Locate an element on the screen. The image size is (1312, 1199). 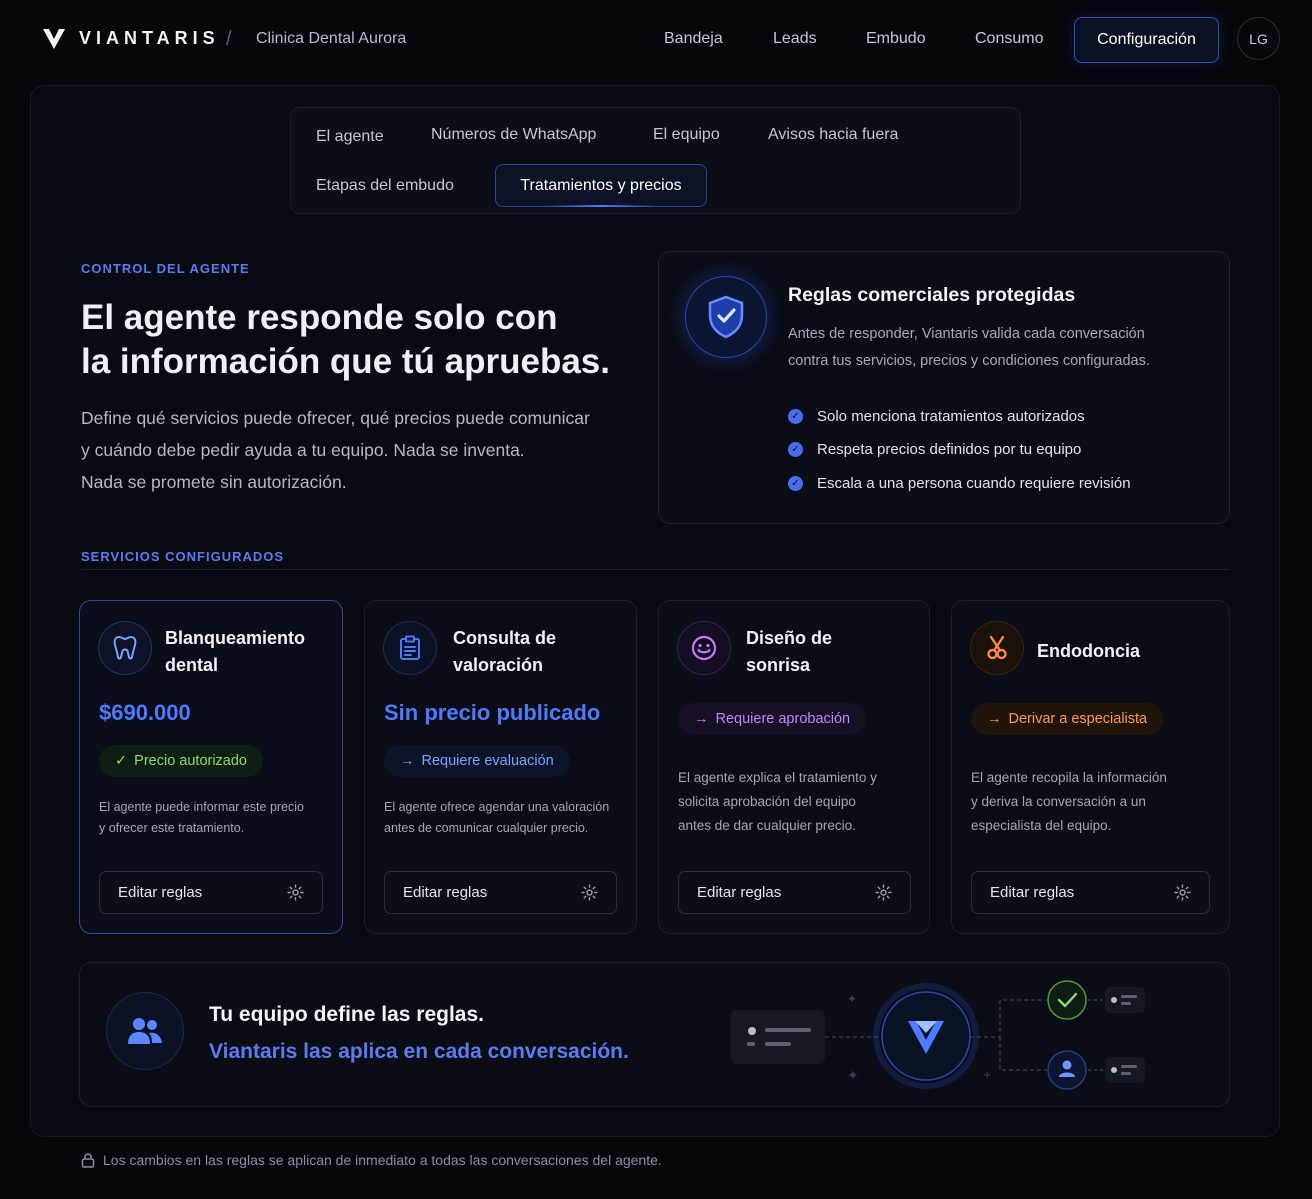
tooth-icon is located at coordinates (125, 648).